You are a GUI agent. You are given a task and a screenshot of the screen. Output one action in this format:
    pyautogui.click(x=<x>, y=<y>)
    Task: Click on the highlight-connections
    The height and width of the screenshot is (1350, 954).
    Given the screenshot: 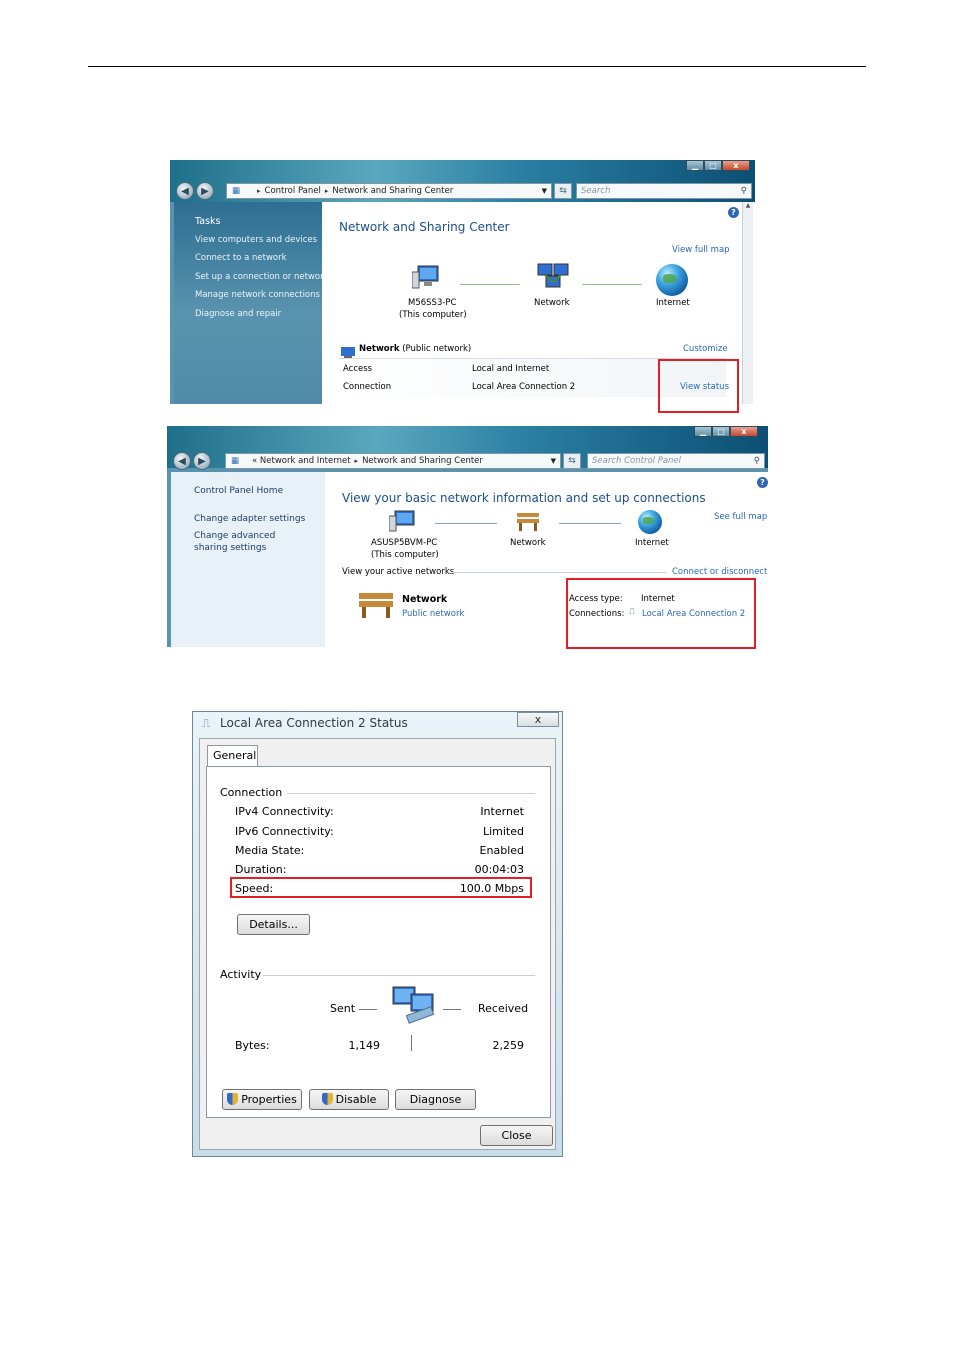 What is the action you would take?
    pyautogui.click(x=661, y=613)
    